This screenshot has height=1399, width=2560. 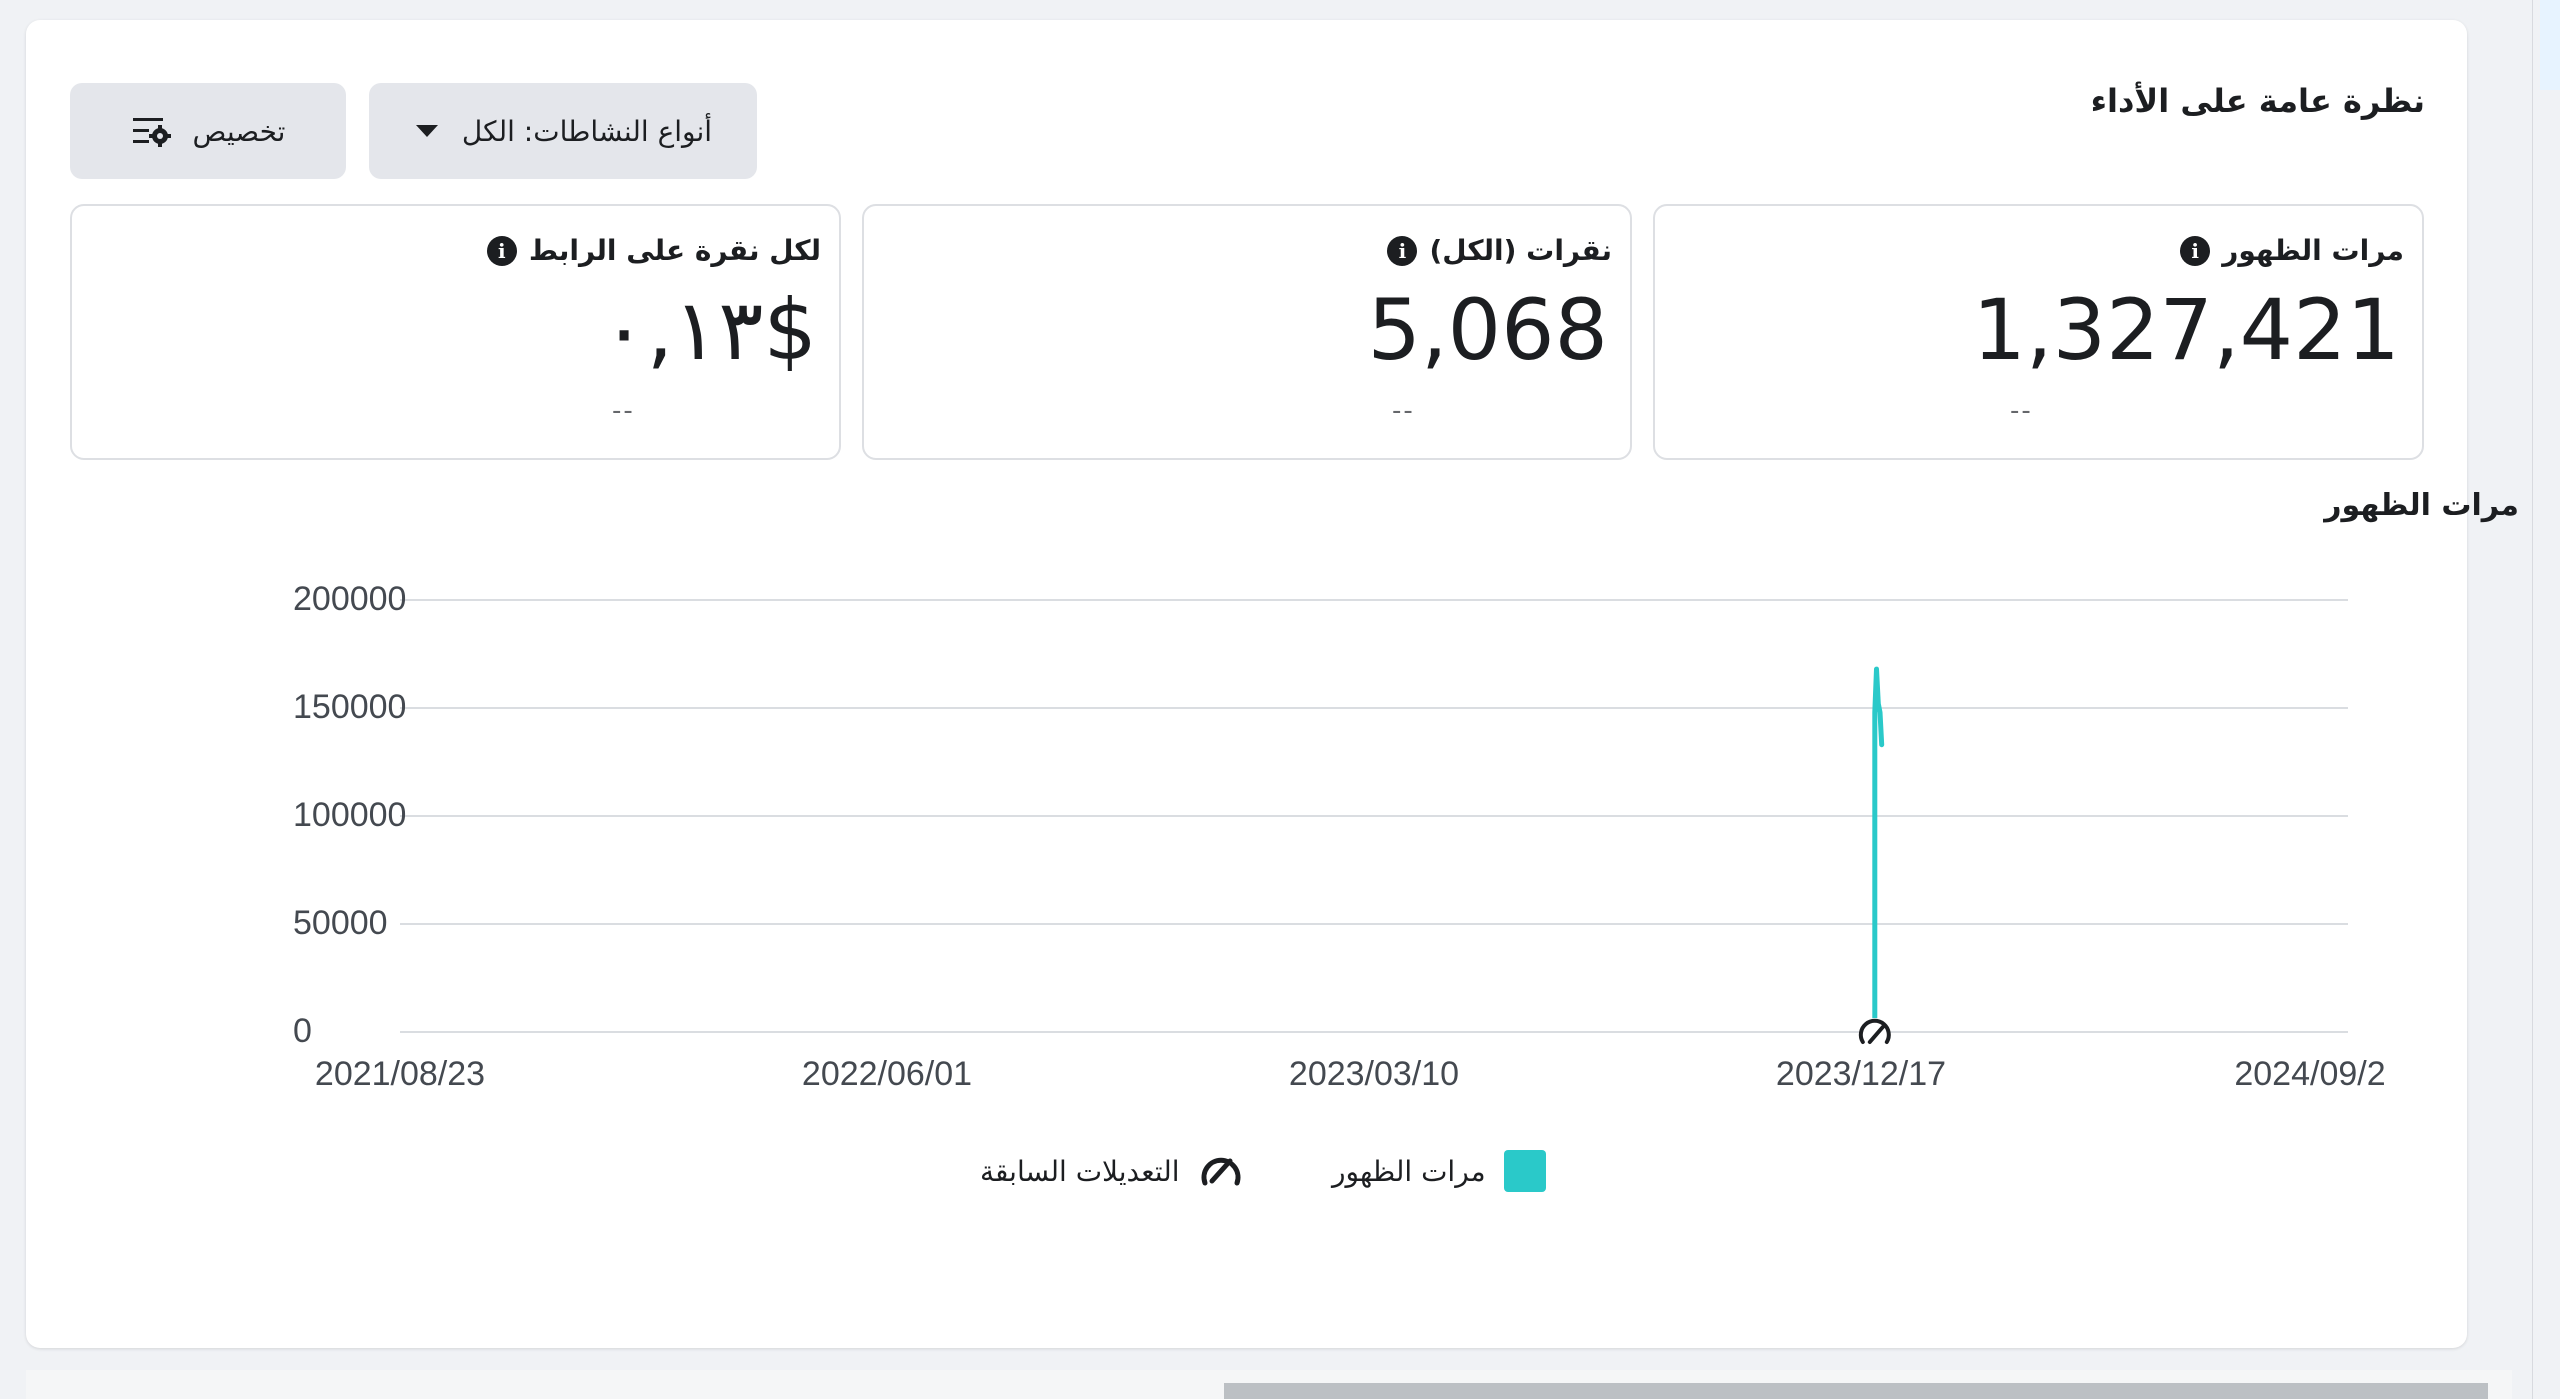 I want to click on chart-title: مرات الظهور, so click(x=2421, y=505).